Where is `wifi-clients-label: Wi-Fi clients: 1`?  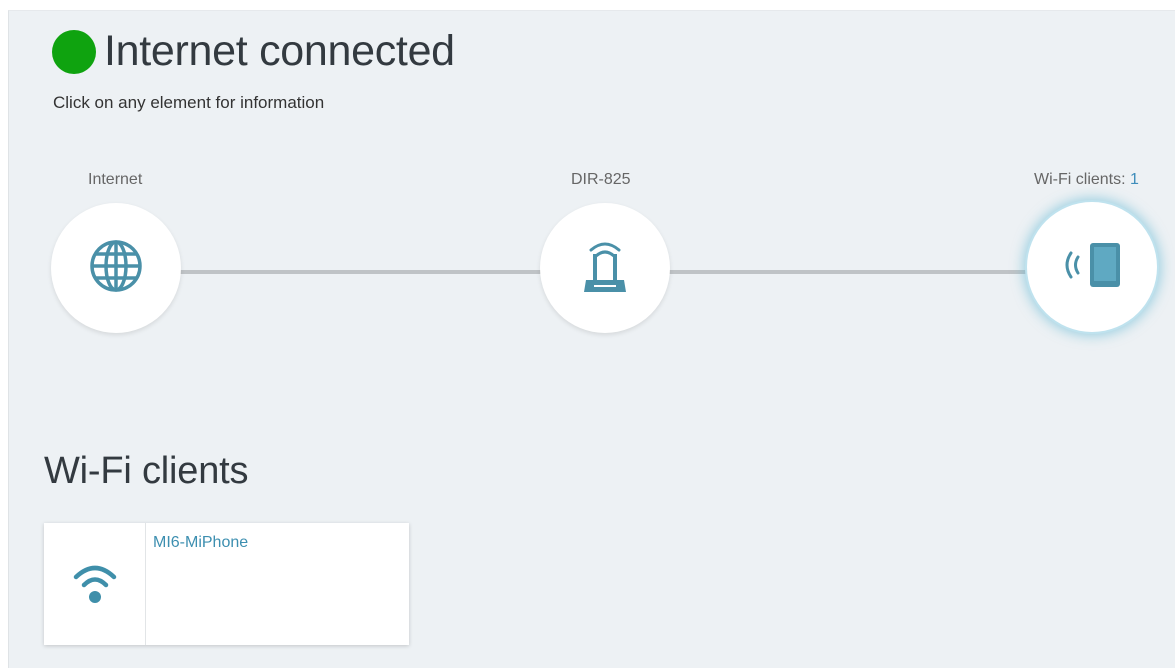 wifi-clients-label: Wi-Fi clients: 1 is located at coordinates (1086, 180).